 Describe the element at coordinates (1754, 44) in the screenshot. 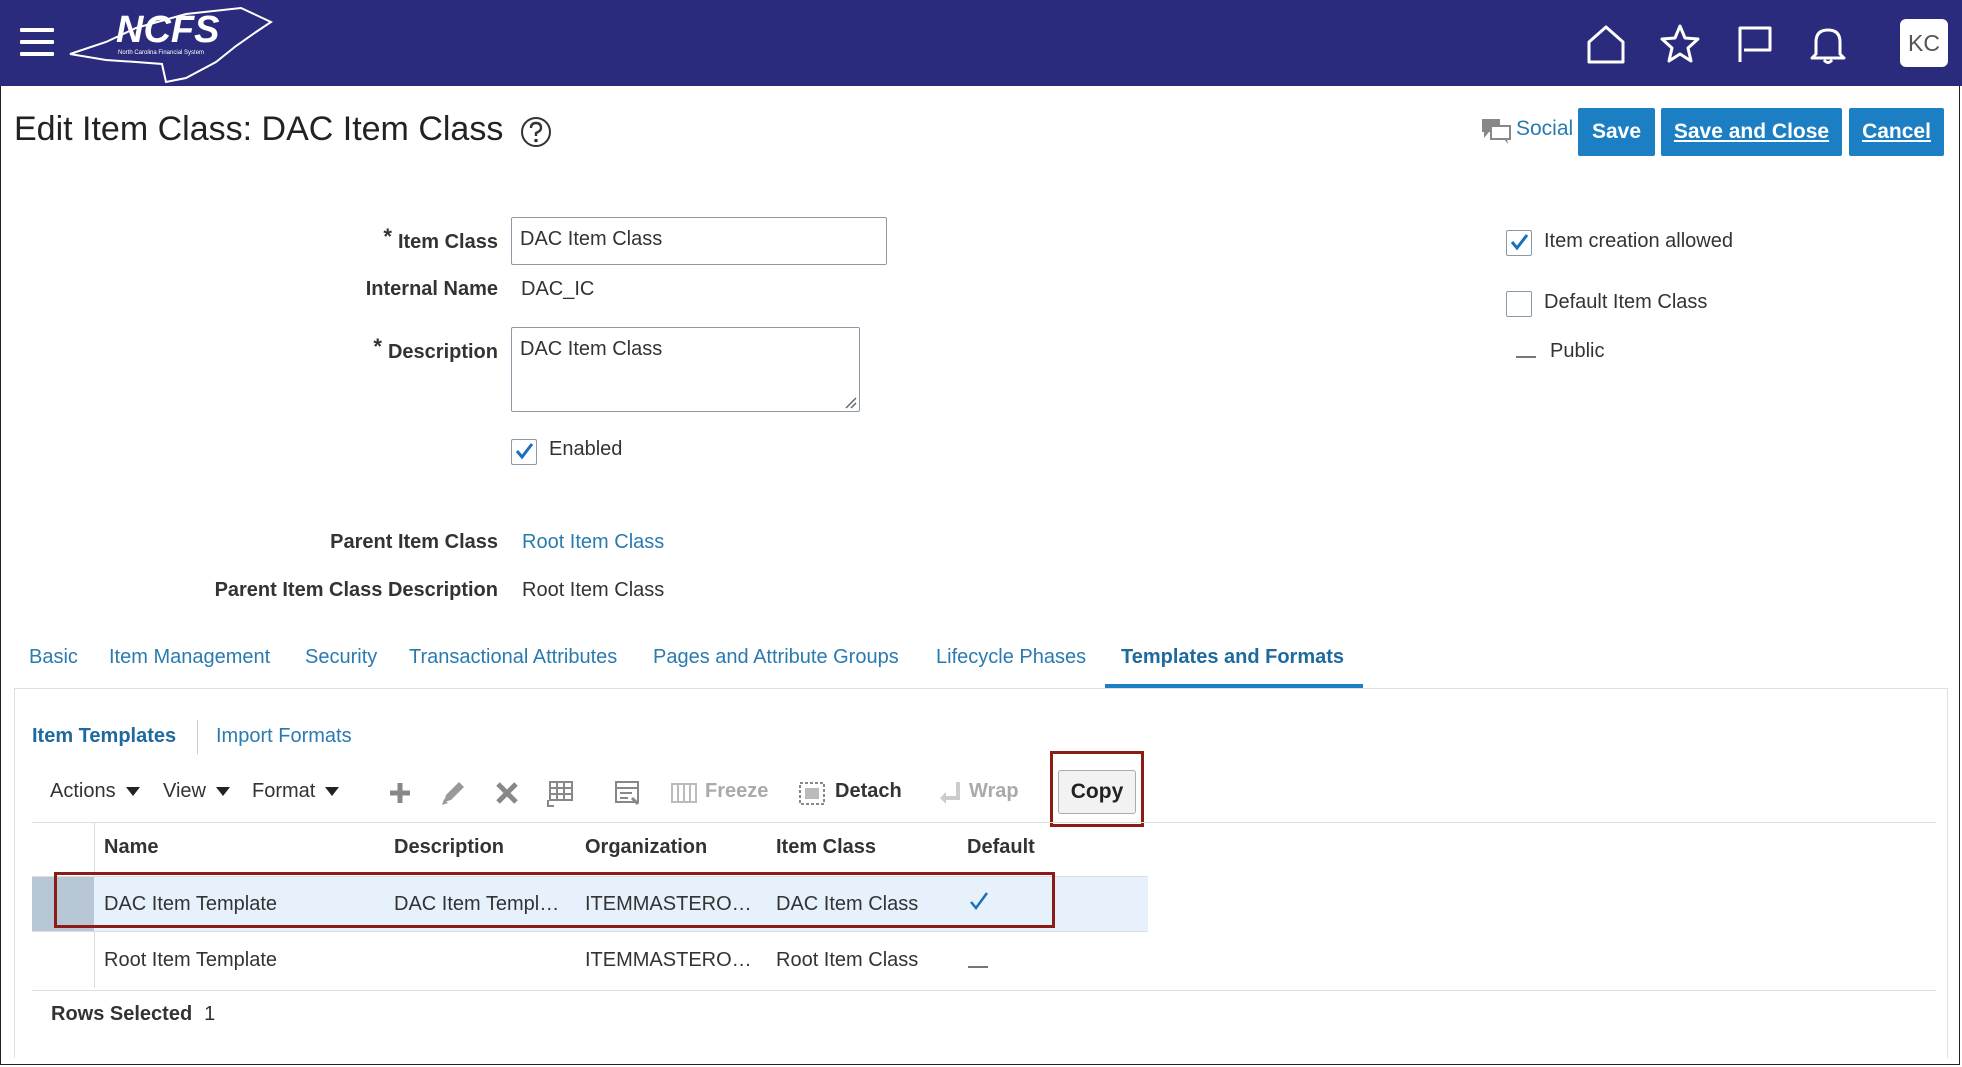

I see `flag-icon` at that location.